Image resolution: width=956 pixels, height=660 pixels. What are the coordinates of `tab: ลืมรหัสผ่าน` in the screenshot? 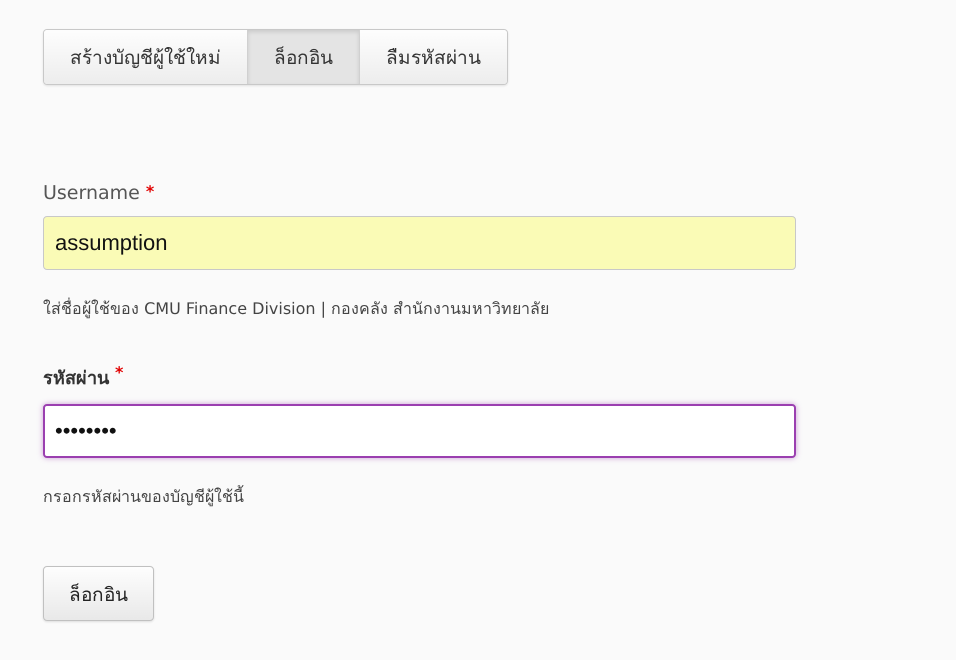 It's located at (433, 57).